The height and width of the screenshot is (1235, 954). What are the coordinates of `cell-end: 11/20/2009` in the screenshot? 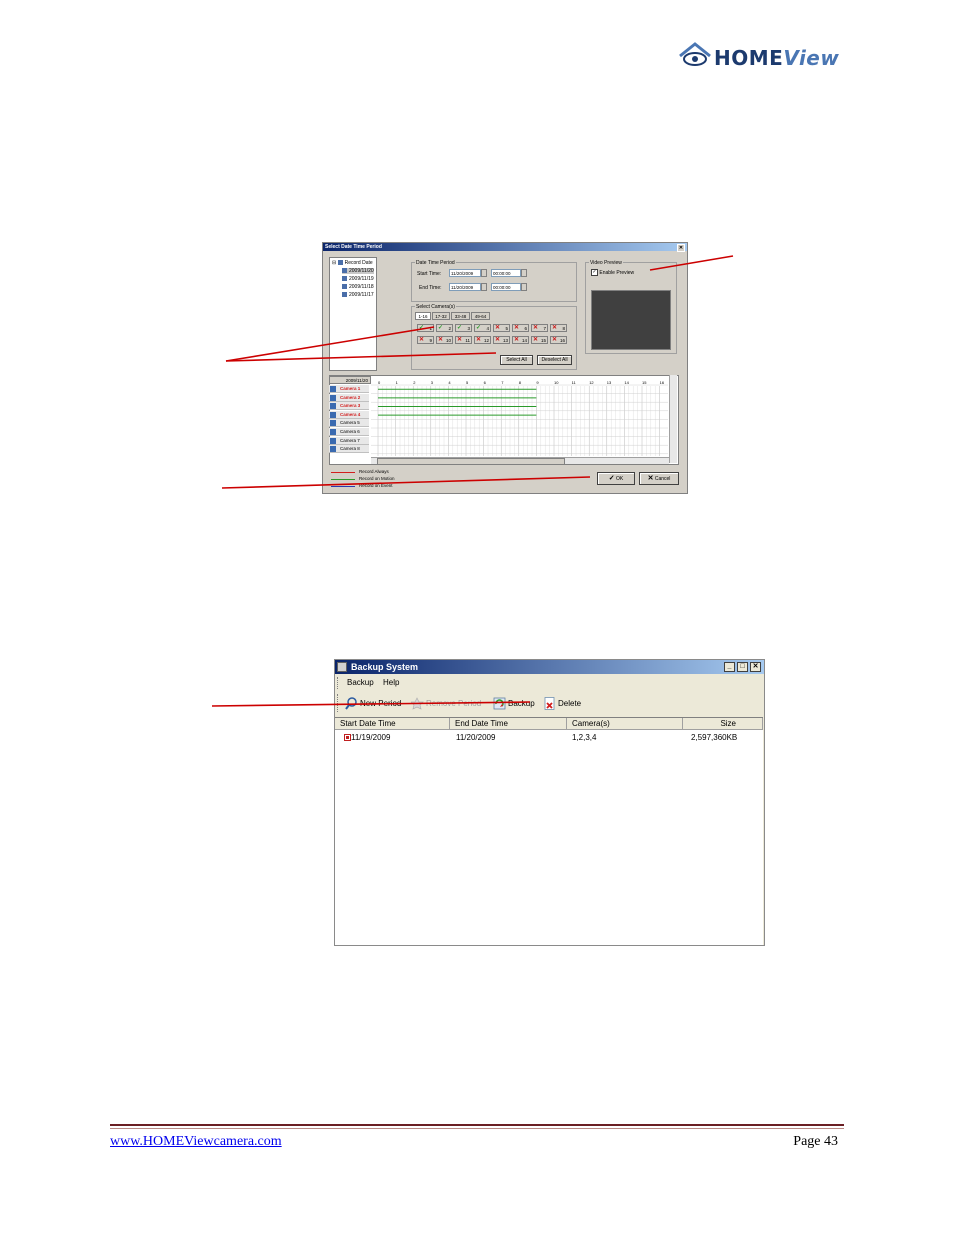 It's located at (476, 737).